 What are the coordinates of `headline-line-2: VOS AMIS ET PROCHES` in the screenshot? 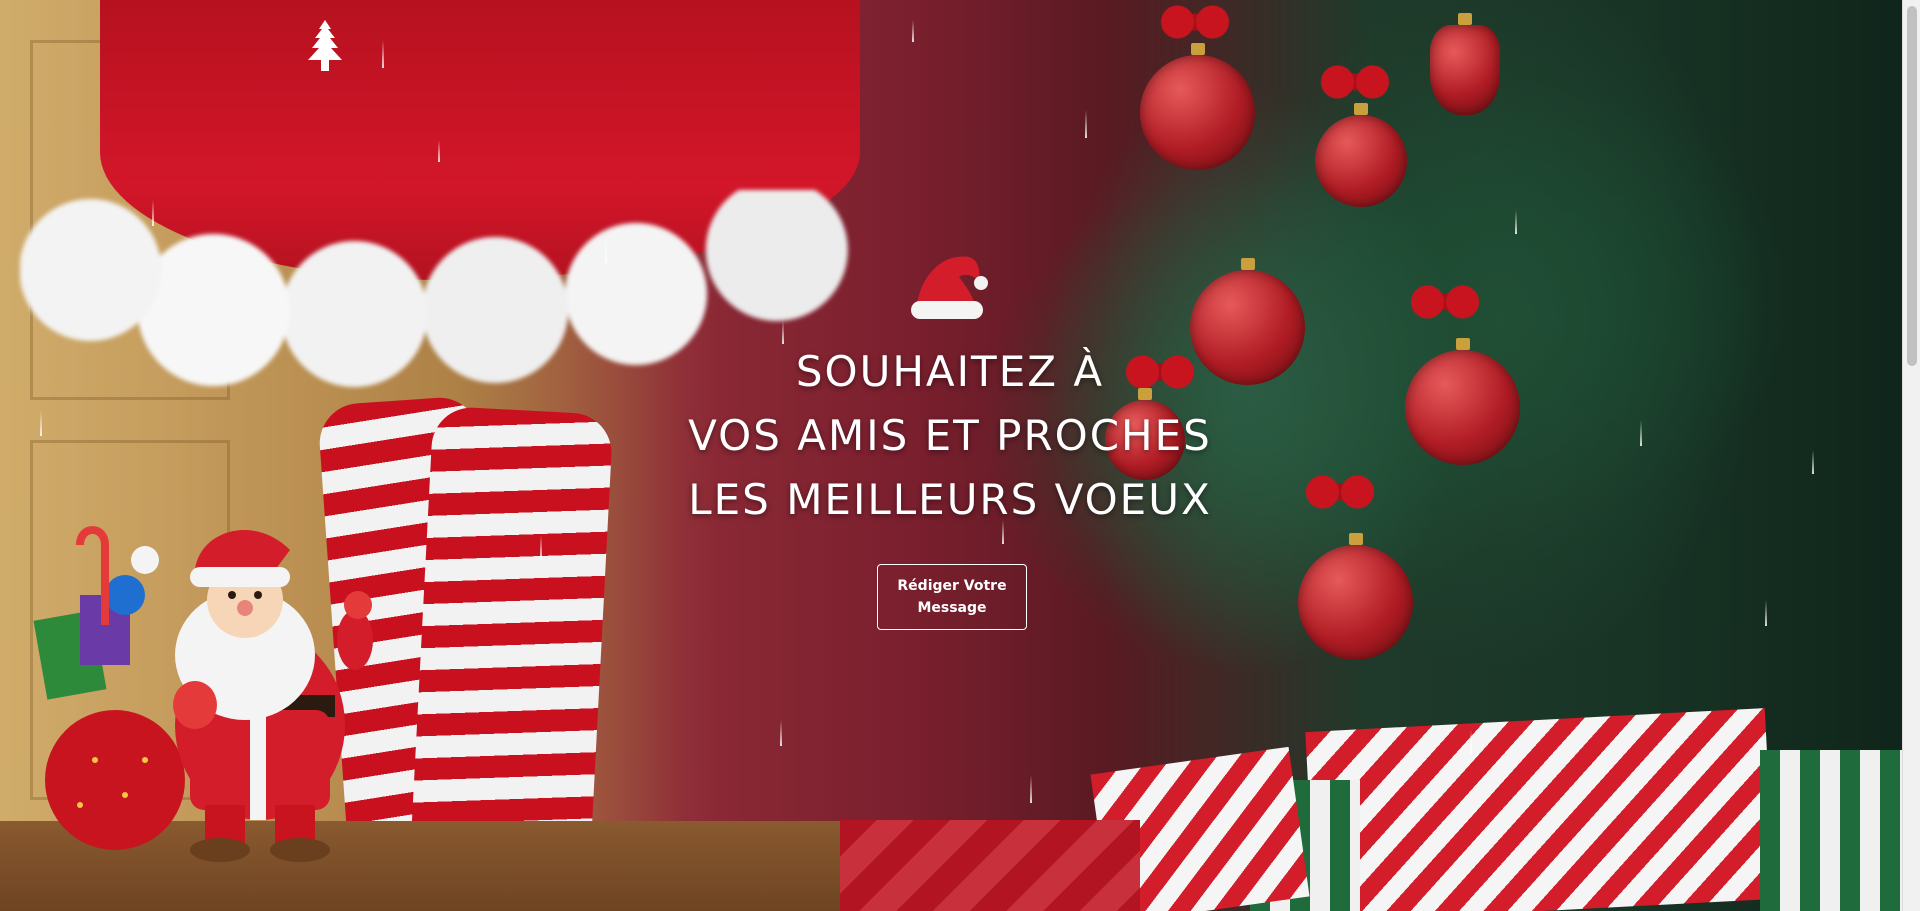 It's located at (950, 435).